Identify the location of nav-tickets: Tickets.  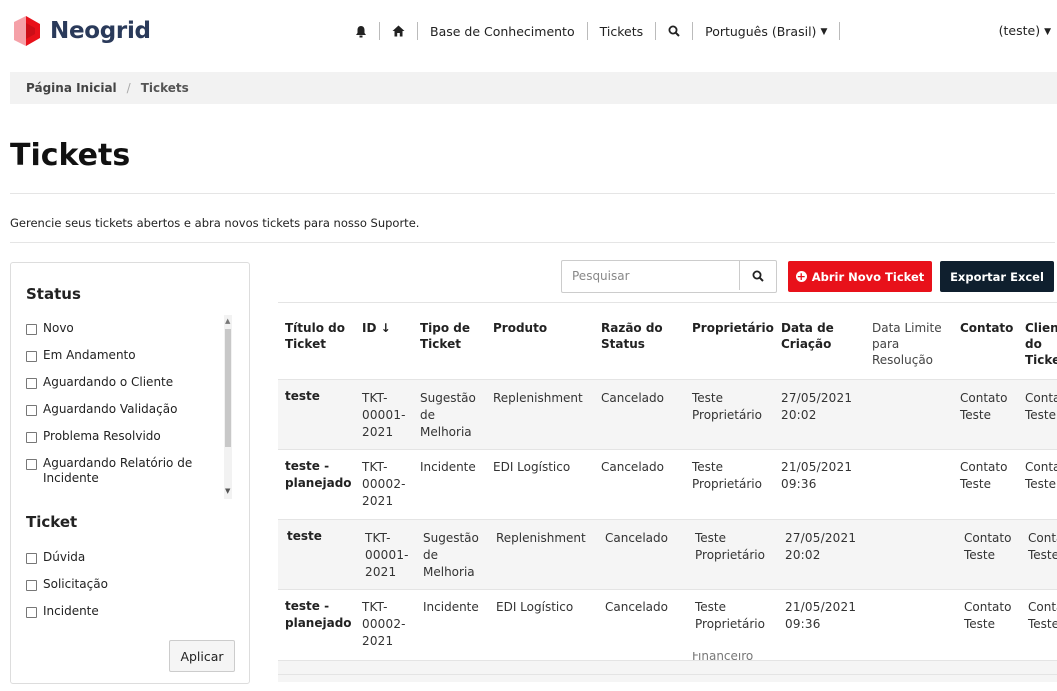
(622, 31).